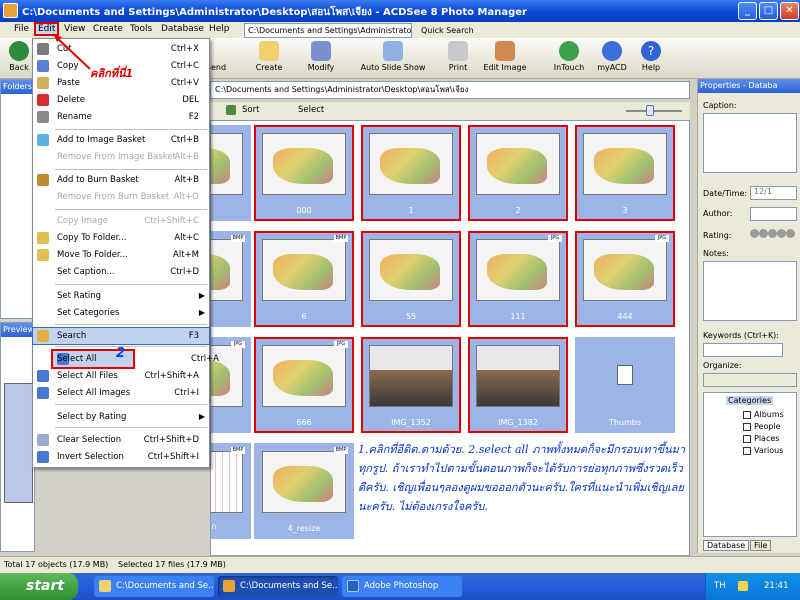 This screenshot has width=800, height=600. What do you see at coordinates (231, 279) in the screenshot?
I see `thumbnail: BMP` at bounding box center [231, 279].